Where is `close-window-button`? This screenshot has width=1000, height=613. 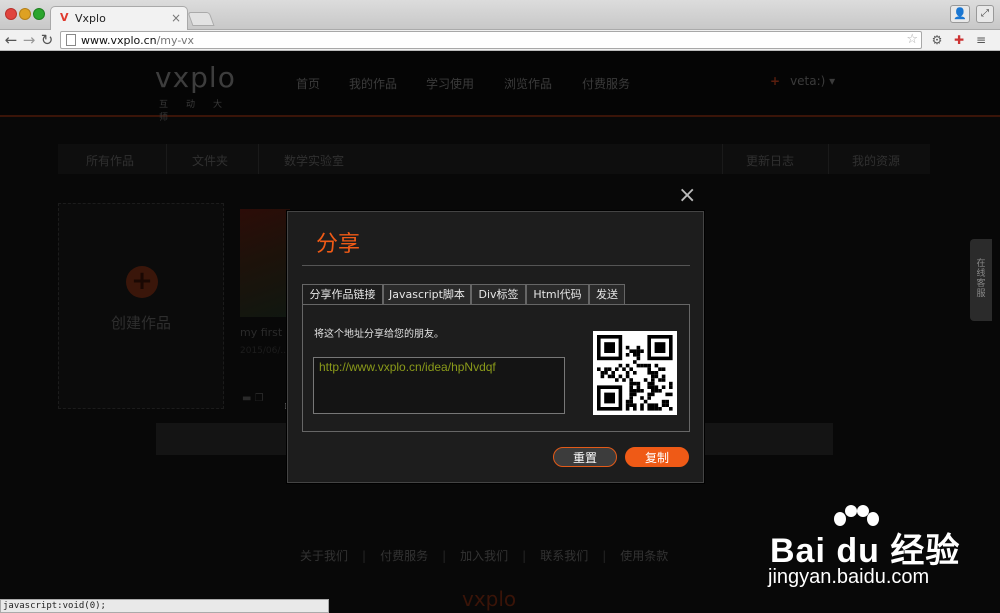
close-window-button is located at coordinates (11, 14).